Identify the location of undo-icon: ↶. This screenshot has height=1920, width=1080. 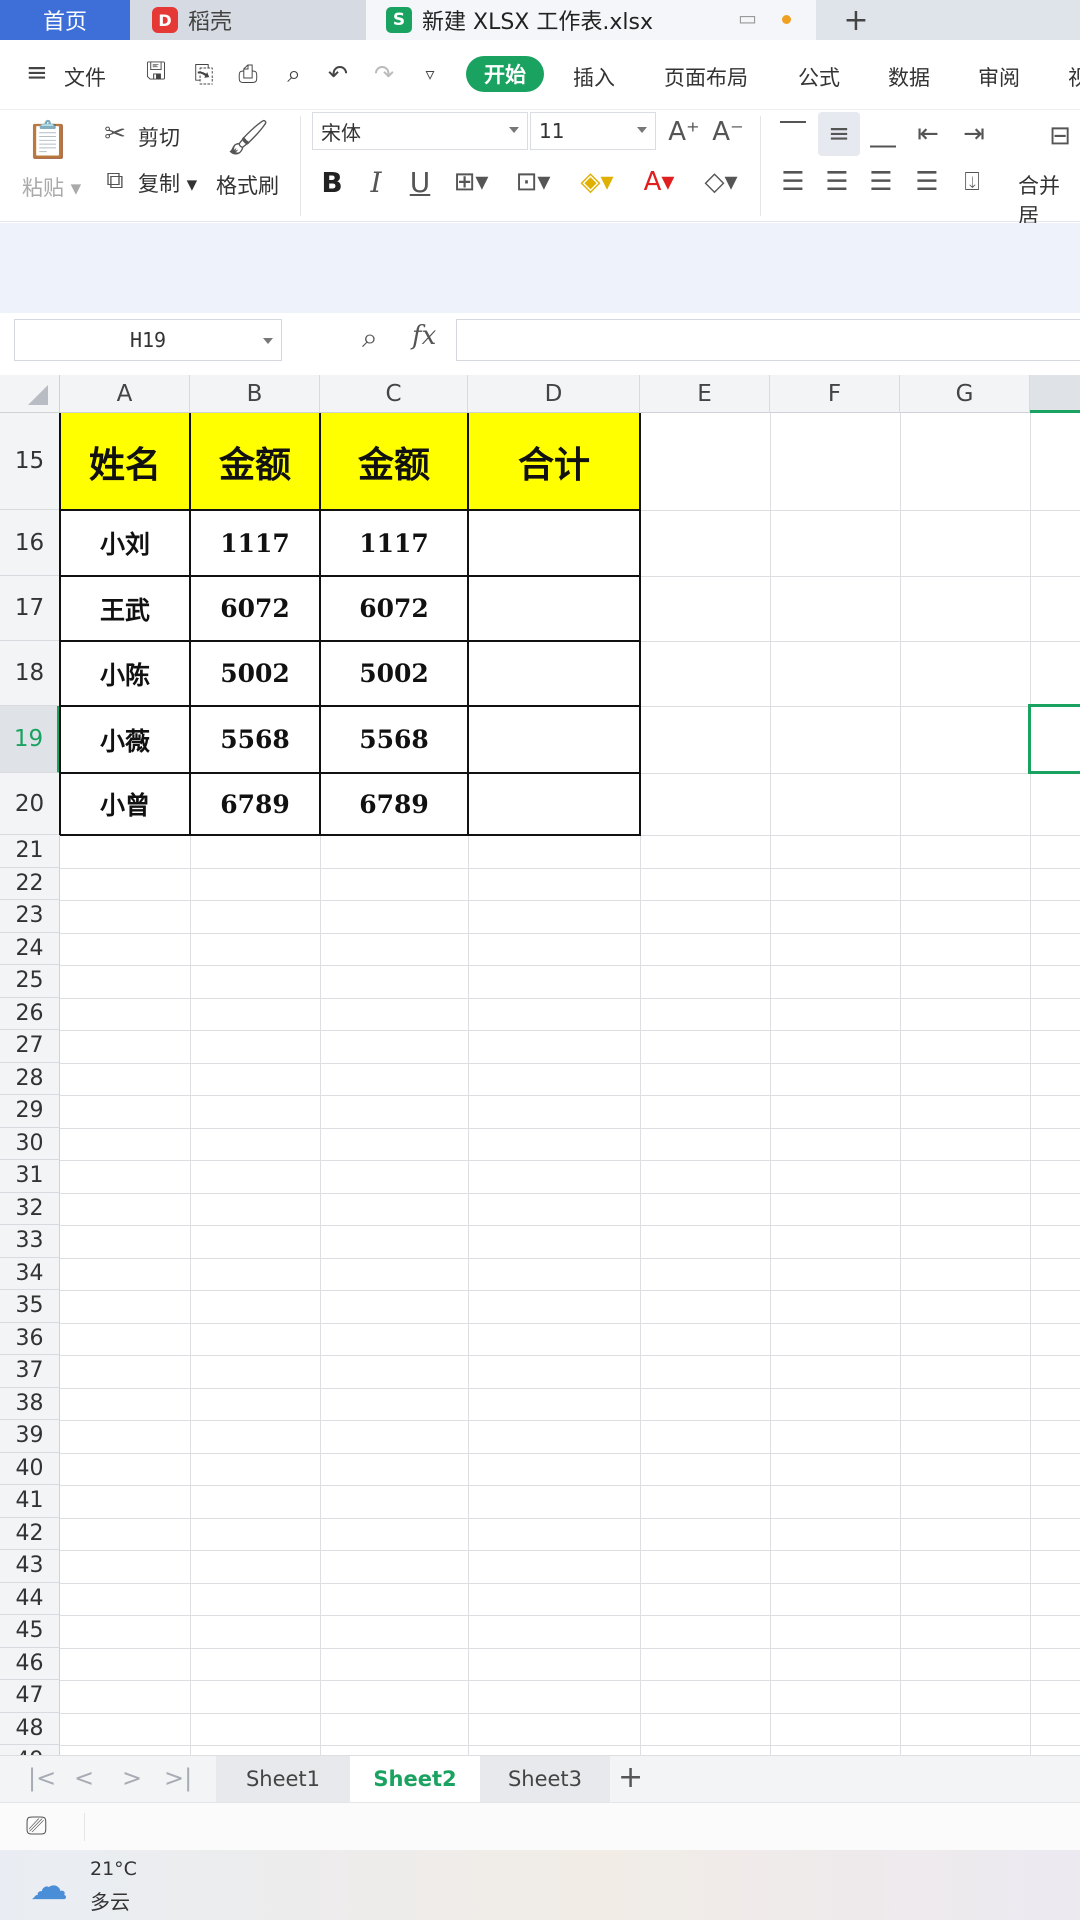
(338, 74).